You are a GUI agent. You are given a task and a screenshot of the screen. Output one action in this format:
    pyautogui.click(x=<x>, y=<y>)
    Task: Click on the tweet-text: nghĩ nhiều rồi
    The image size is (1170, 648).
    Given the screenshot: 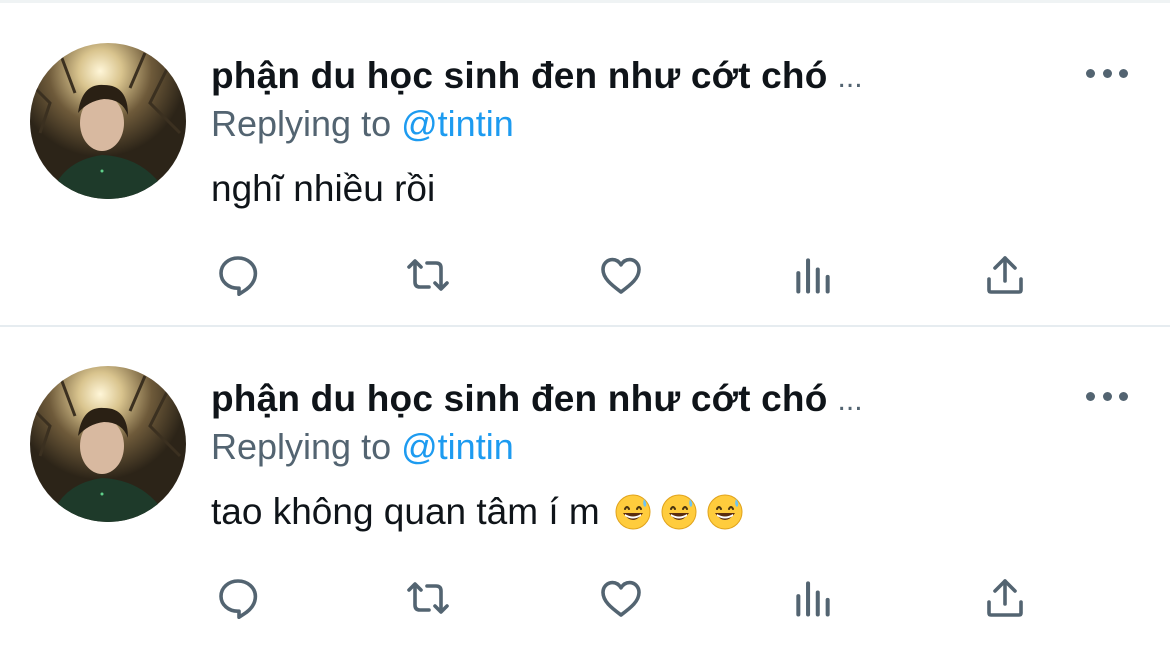 What is the action you would take?
    pyautogui.click(x=323, y=189)
    